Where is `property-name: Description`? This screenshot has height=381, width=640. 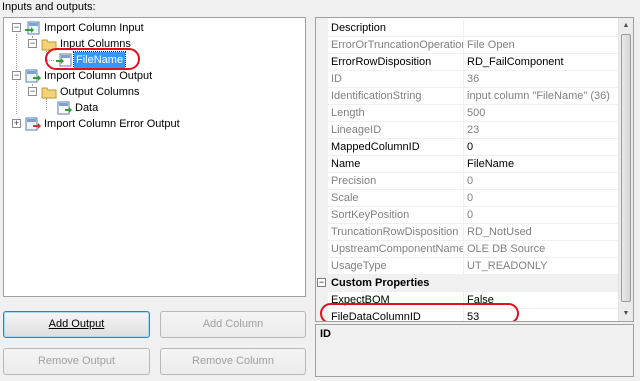
property-name: Description is located at coordinates (396, 28).